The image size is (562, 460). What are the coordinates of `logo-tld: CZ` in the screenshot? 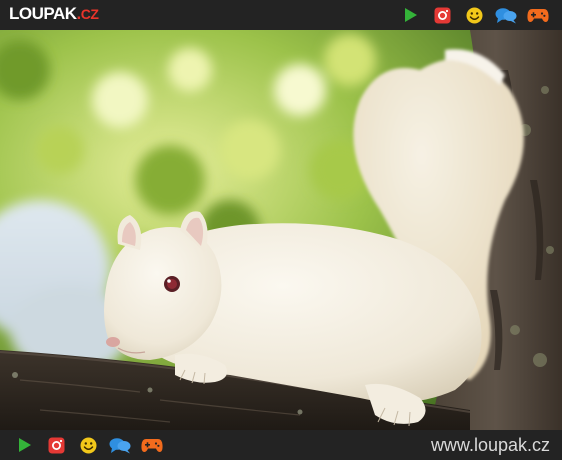 It's located at (89, 14).